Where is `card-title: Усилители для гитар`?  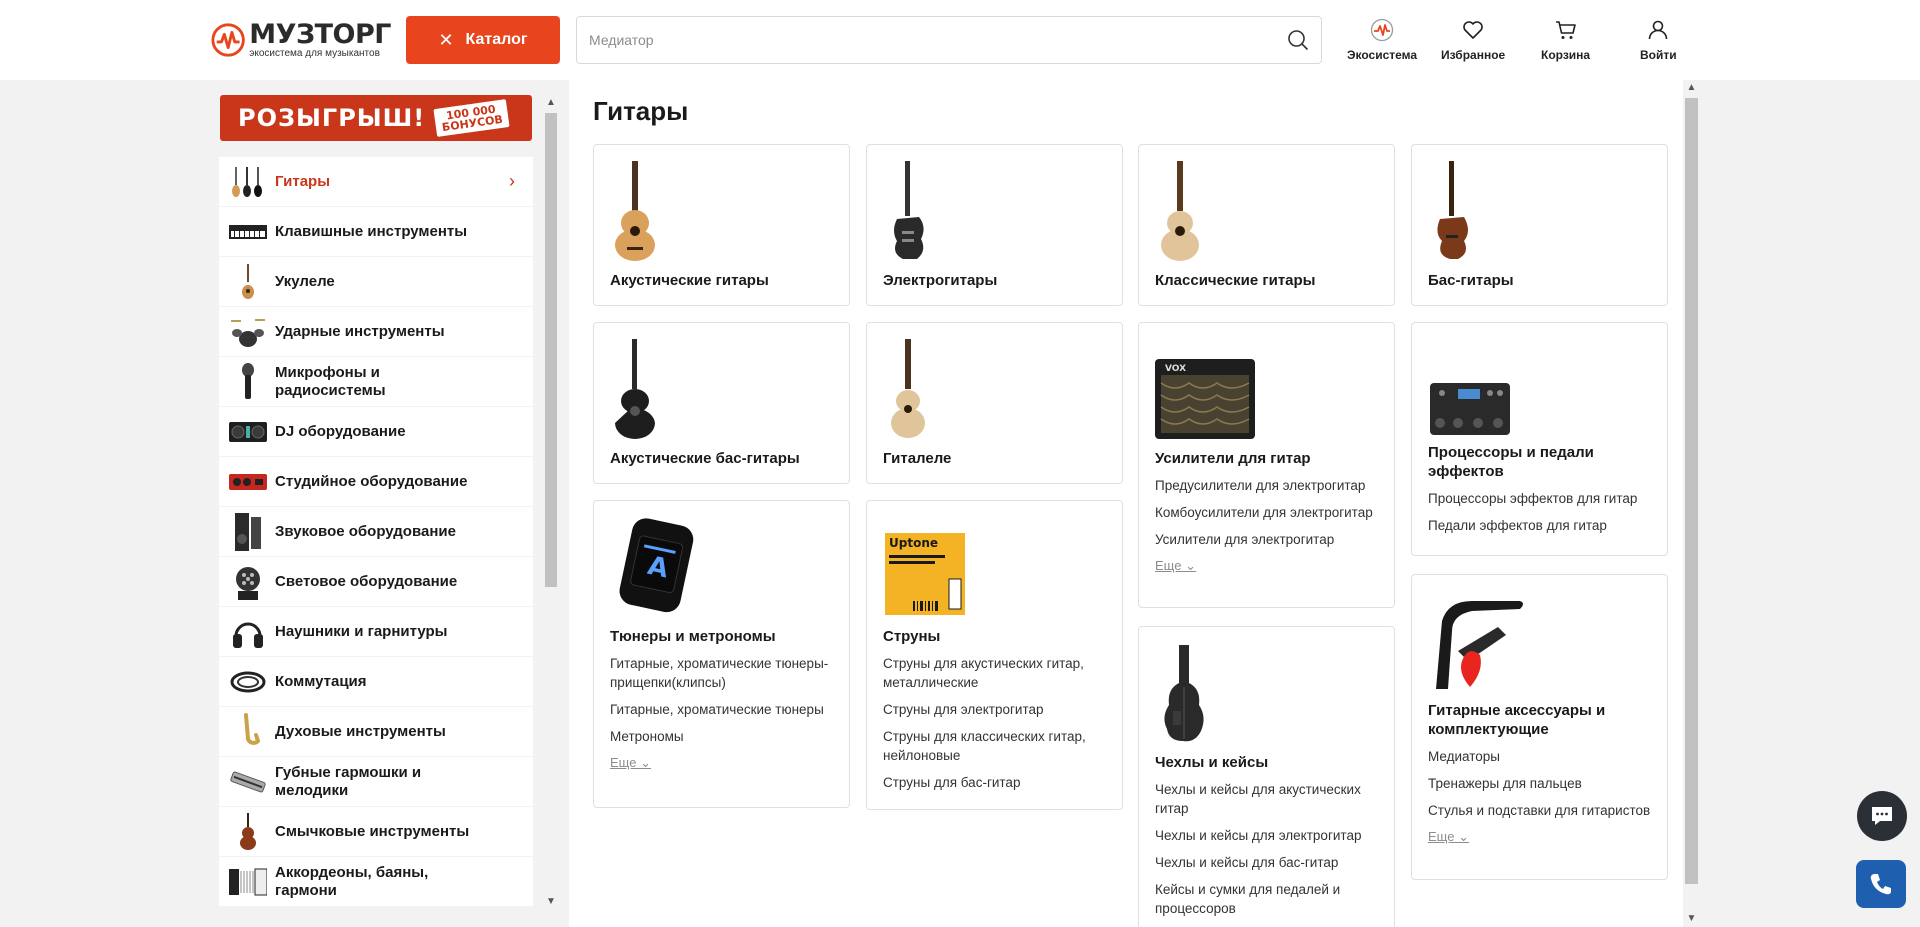
card-title: Усилители для гитар is located at coordinates (1233, 458).